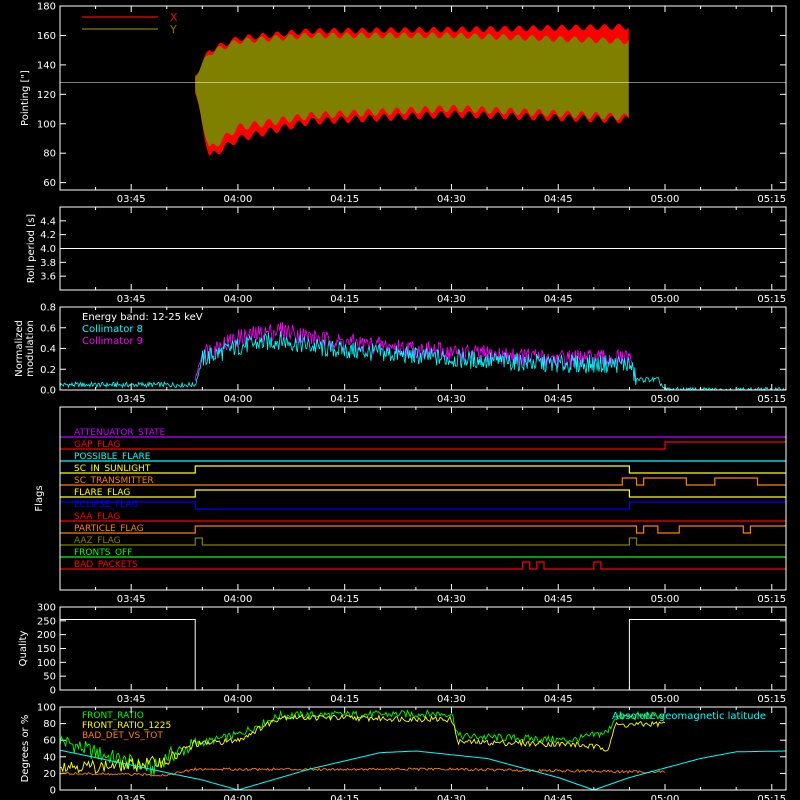  What do you see at coordinates (25, 98) in the screenshot?
I see `pointing-ylabel: Pointing ["]` at bounding box center [25, 98].